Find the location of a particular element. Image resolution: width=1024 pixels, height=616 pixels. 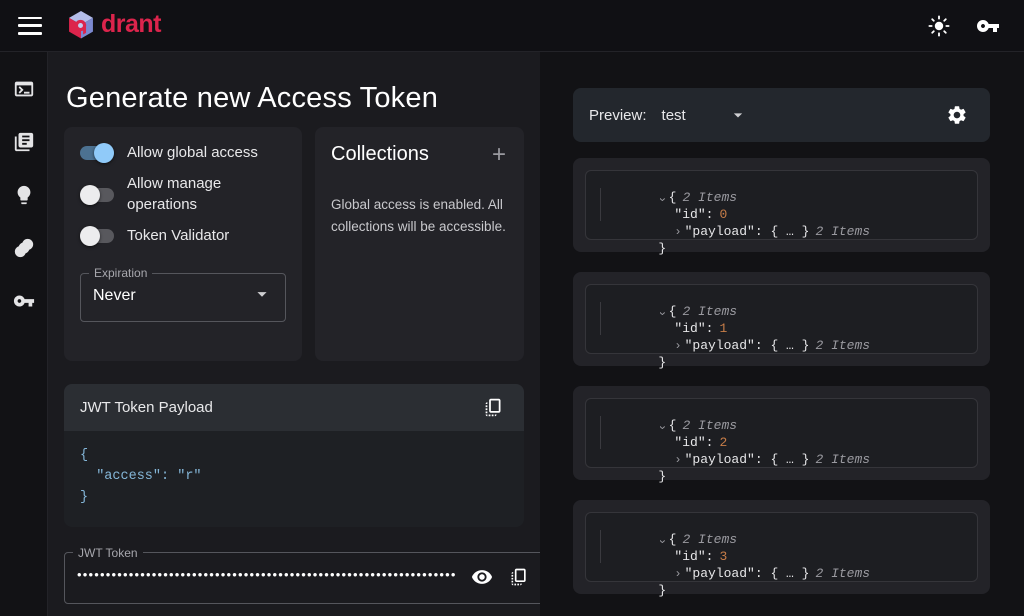

toggle-label: Allow manage operations is located at coordinates (174, 194).